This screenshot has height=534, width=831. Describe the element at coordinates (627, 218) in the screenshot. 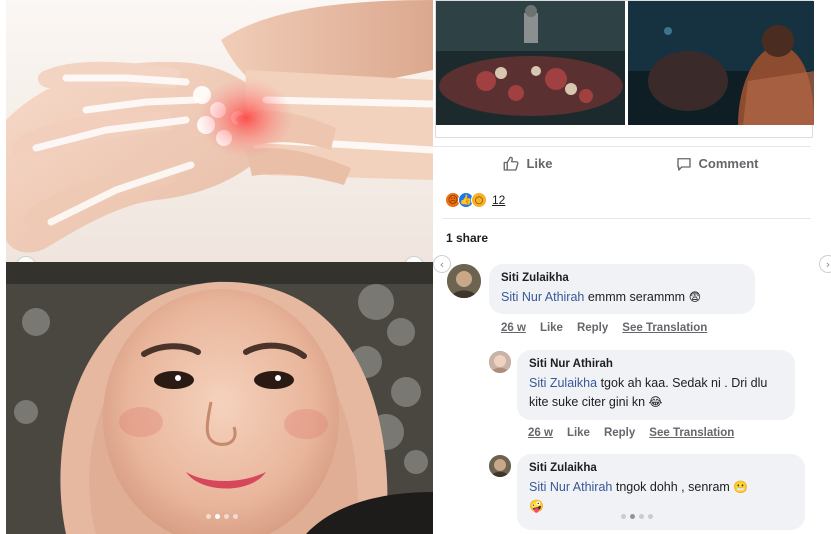

I see `divider` at that location.